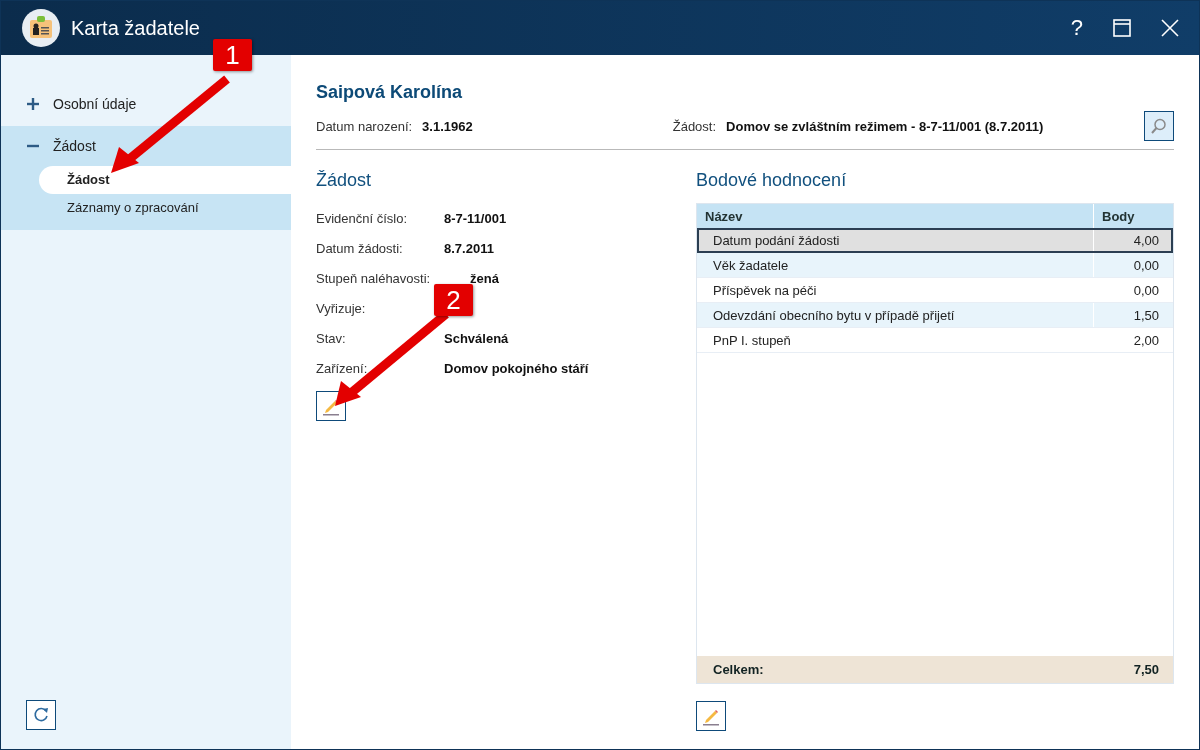 The height and width of the screenshot is (750, 1200). What do you see at coordinates (344, 180) in the screenshot?
I see `section-title: Žádost` at bounding box center [344, 180].